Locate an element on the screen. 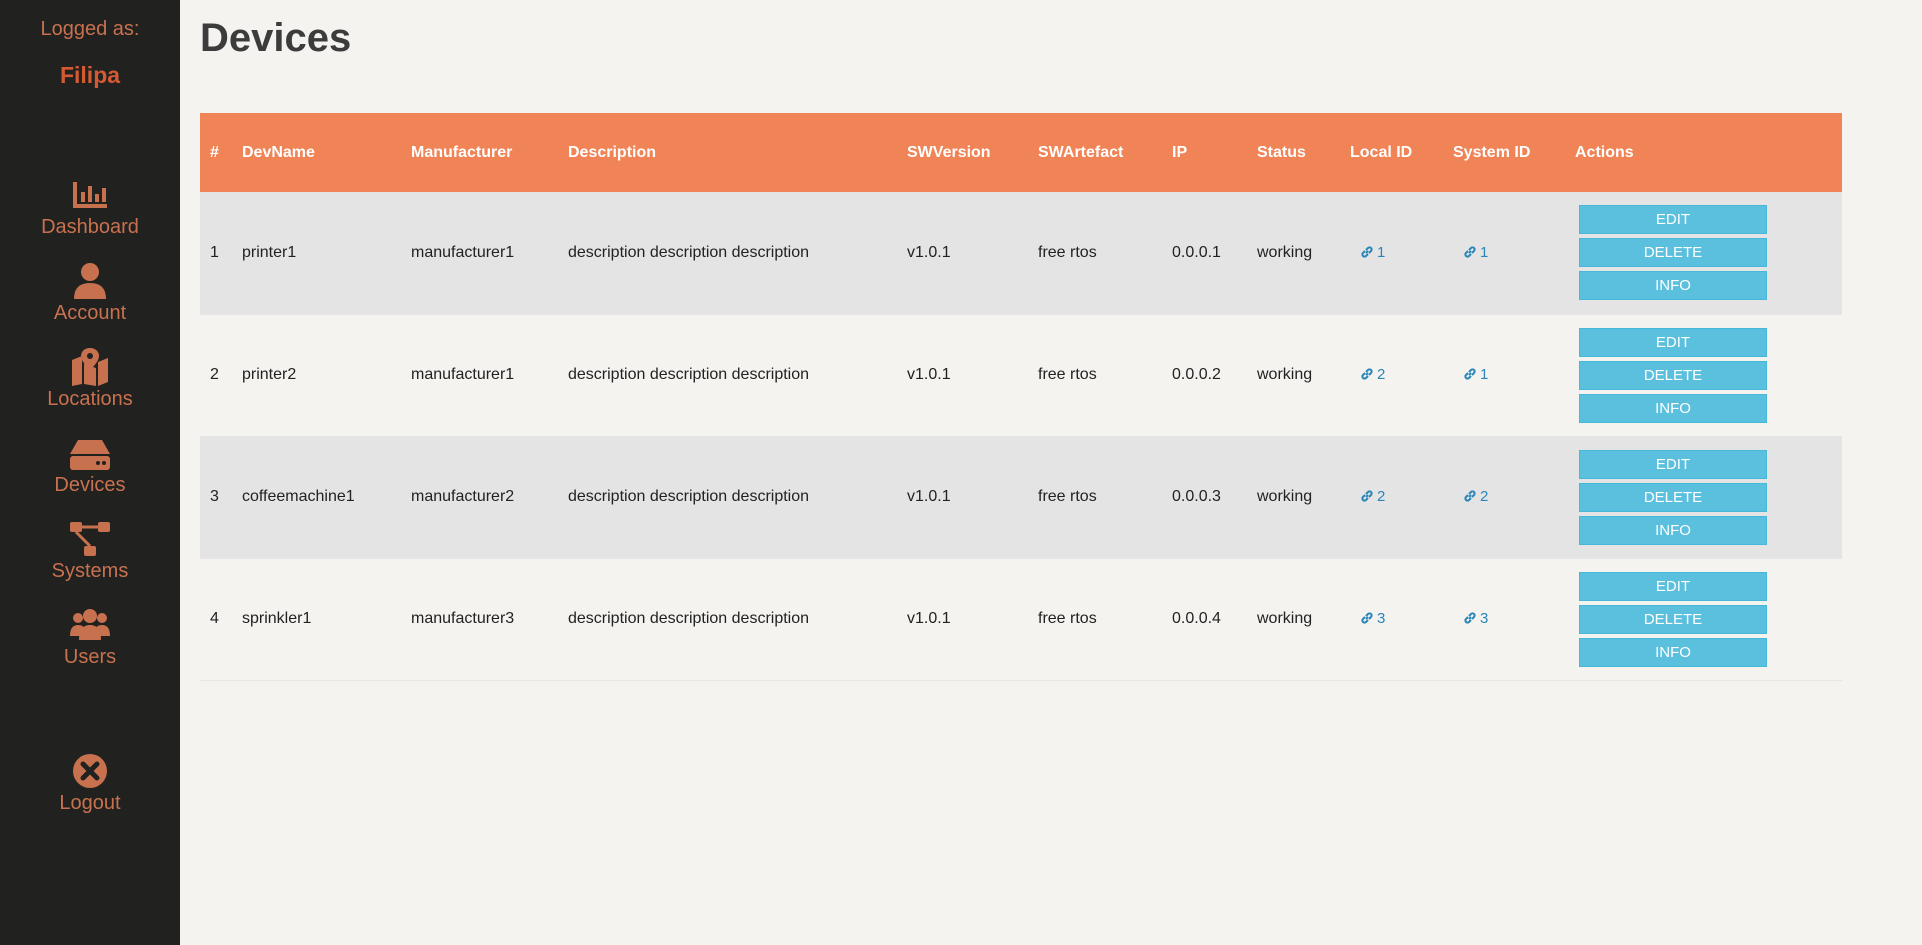  sidebar-item-label: Devices is located at coordinates (90, 485).